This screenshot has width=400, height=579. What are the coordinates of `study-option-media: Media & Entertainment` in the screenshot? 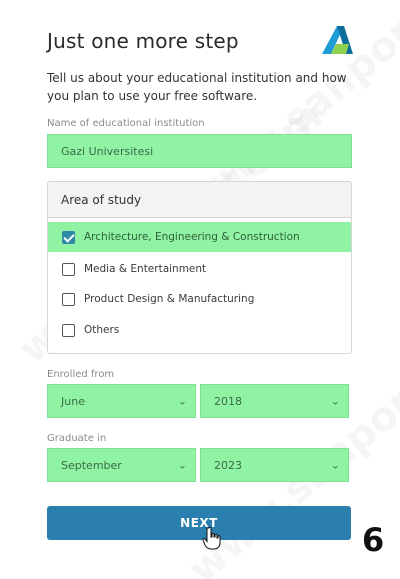 It's located at (199, 269).